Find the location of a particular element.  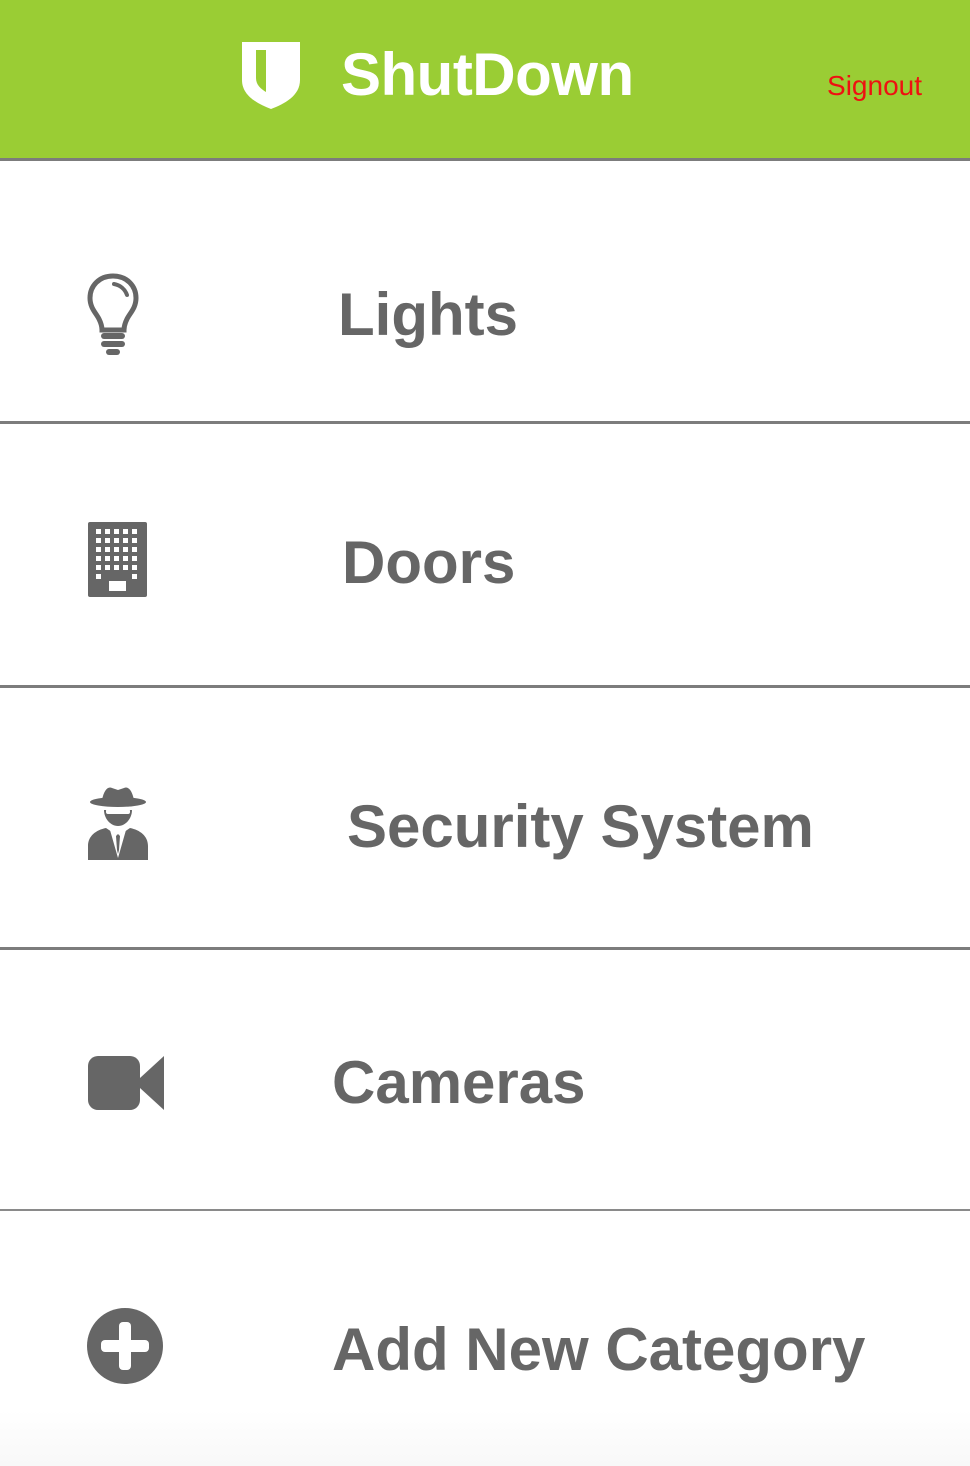

menu-item-label: Cameras is located at coordinates (459, 1082).